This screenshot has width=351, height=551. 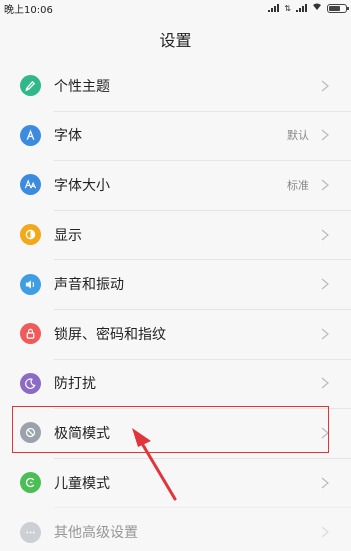 What do you see at coordinates (287, 8) in the screenshot?
I see `data-transfer-icon: ⇅` at bounding box center [287, 8].